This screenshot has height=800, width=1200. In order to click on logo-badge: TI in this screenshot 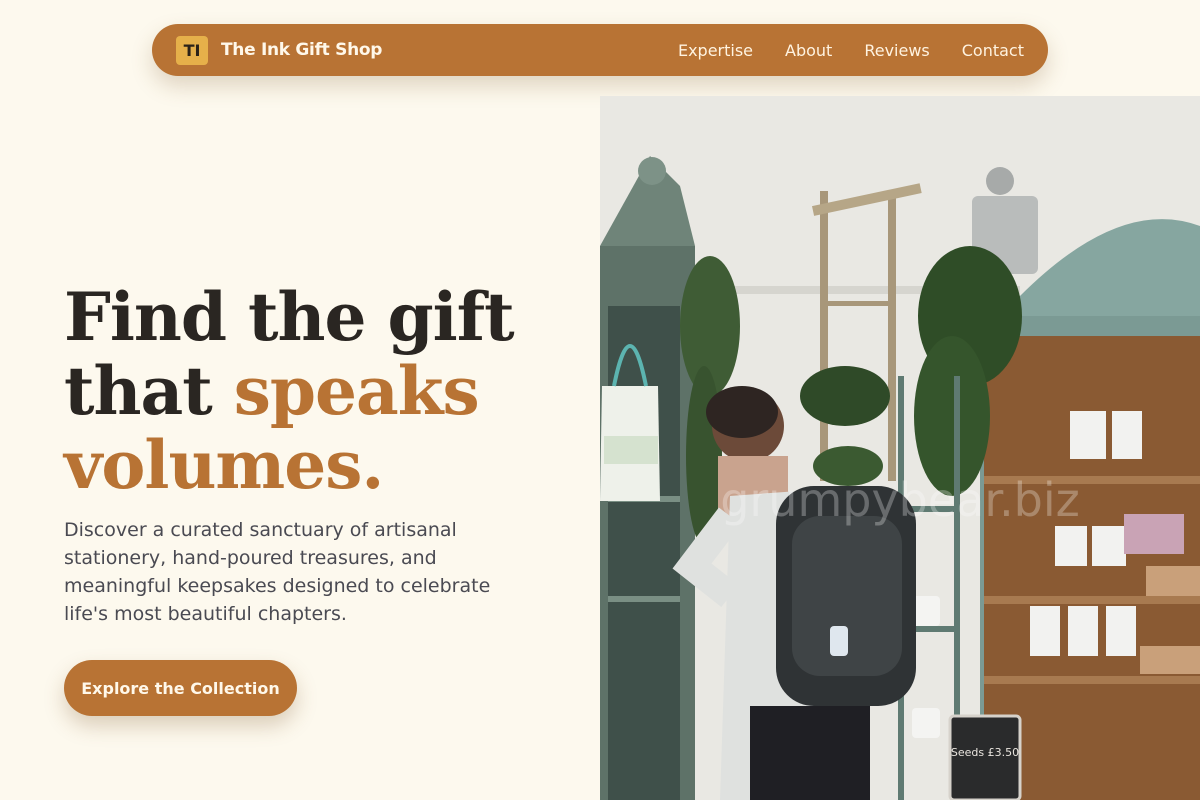, I will do `click(192, 50)`.